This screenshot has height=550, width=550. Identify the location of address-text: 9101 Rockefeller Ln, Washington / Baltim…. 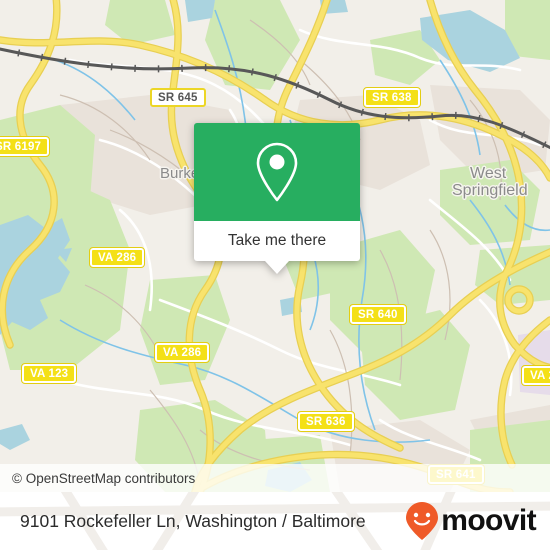
(193, 520).